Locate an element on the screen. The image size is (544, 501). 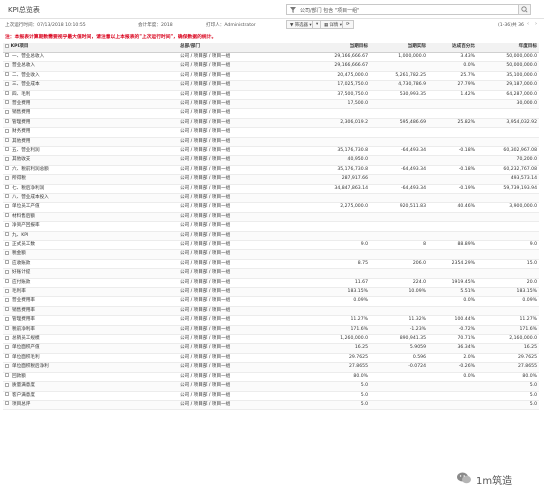
column-header-period-actual: 当期实际 is located at coordinates (399, 48).